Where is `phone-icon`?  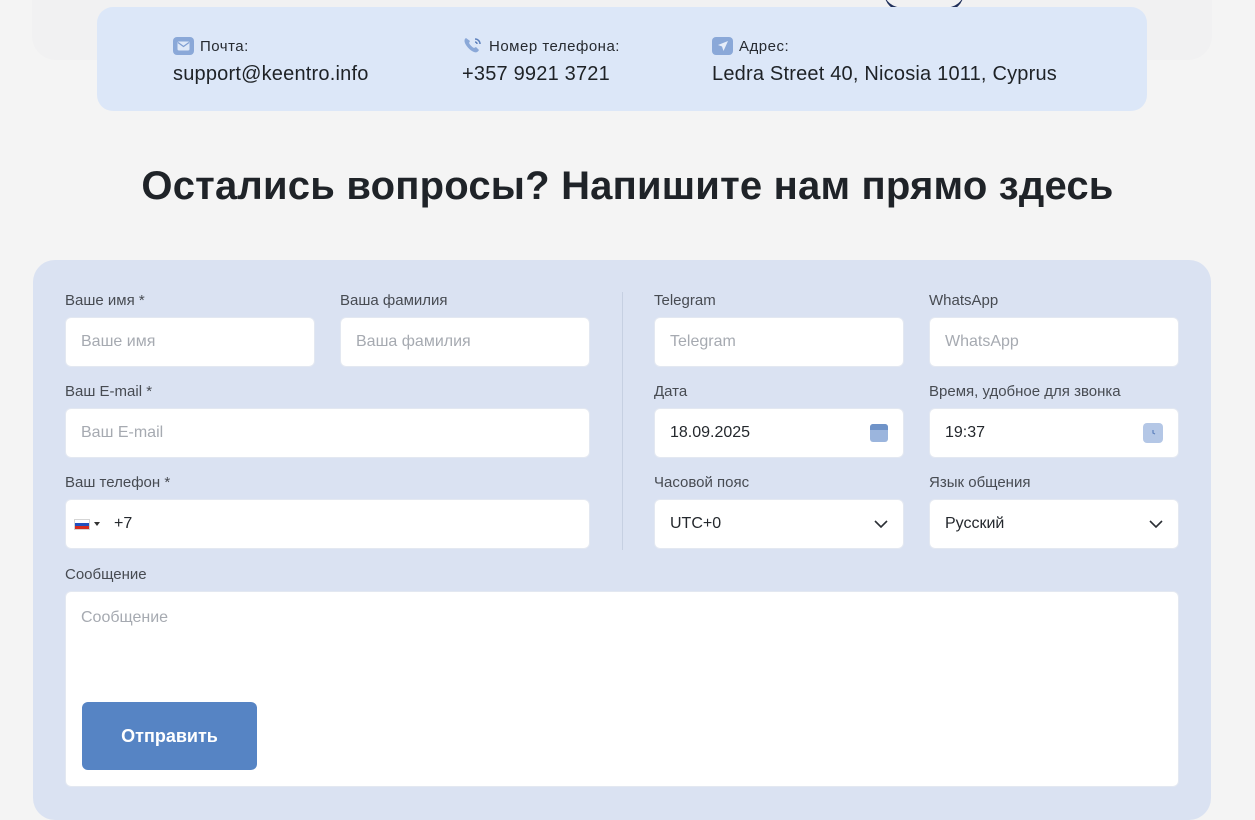
phone-icon is located at coordinates (472, 46).